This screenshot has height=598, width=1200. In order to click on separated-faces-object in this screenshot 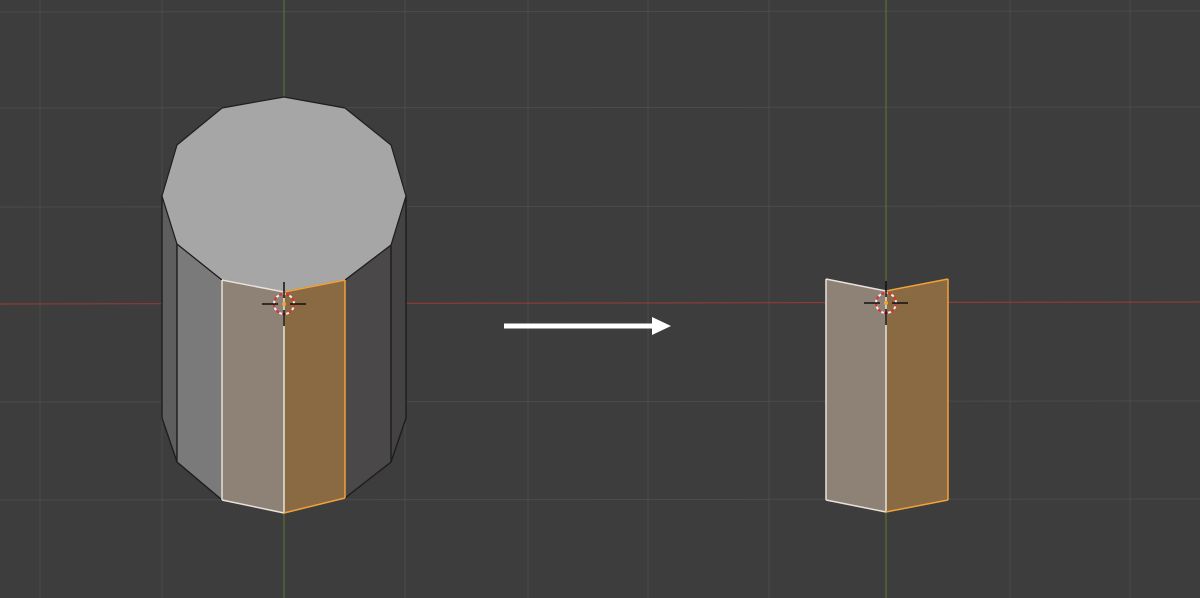, I will do `click(887, 395)`.